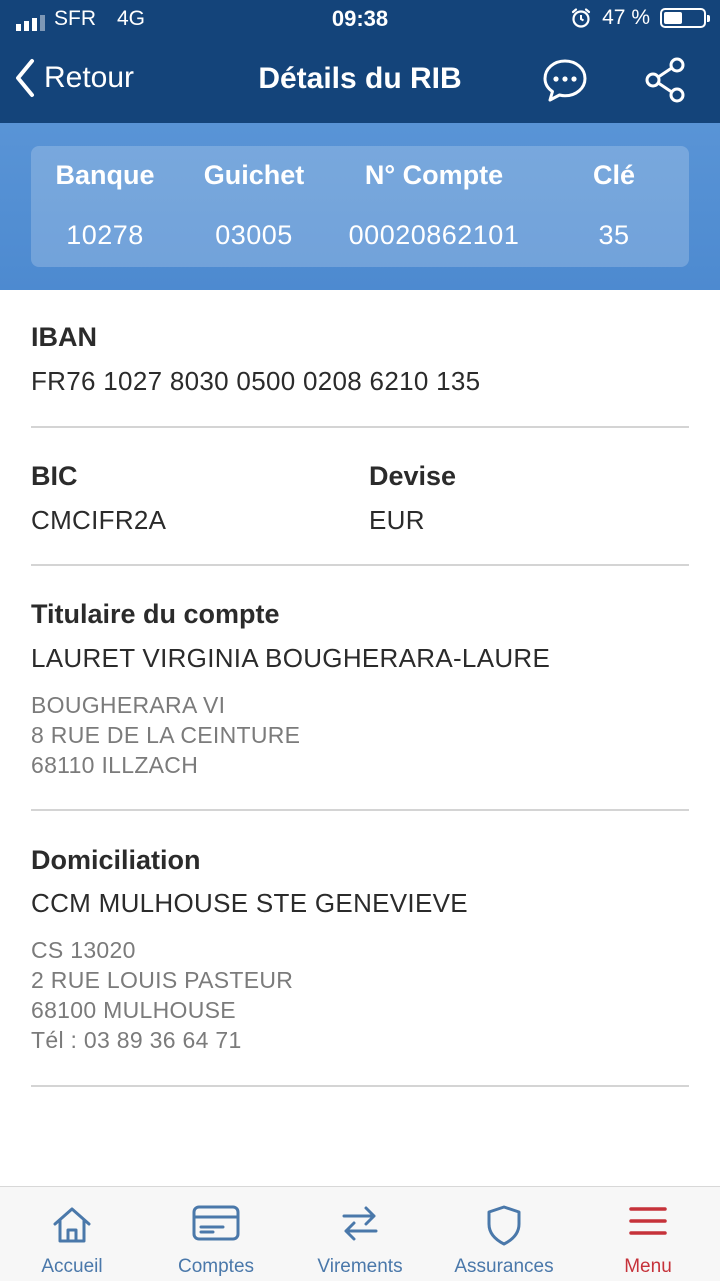  What do you see at coordinates (155, 614) in the screenshot?
I see `holder-label: Titulaire du compte` at bounding box center [155, 614].